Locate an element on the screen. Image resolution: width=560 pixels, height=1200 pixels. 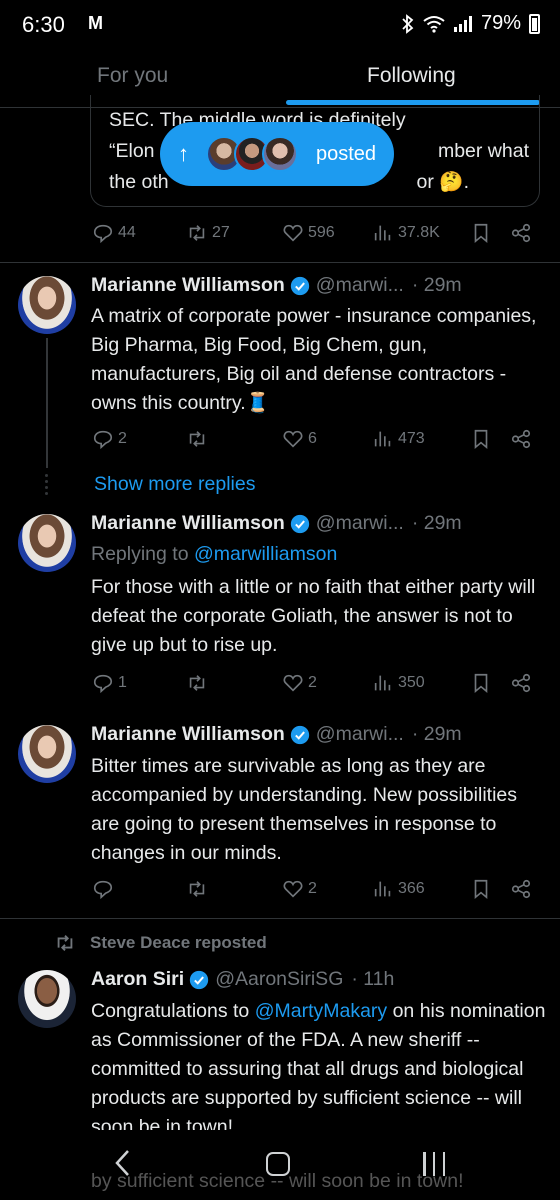
author-handle: @AaronSiriSG is located at coordinates (279, 979).